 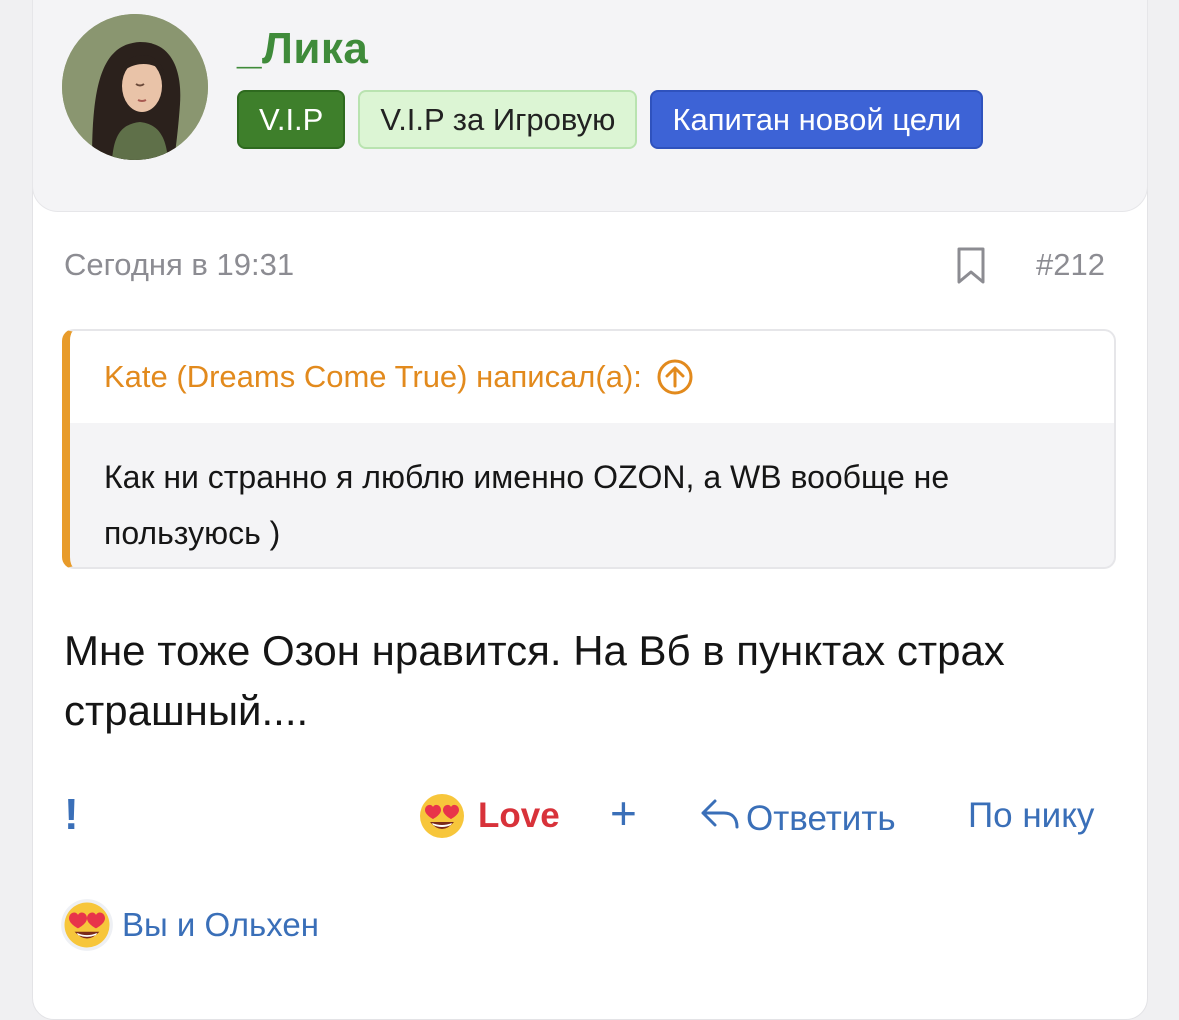 I want to click on reply-button: Ответить, so click(x=798, y=818).